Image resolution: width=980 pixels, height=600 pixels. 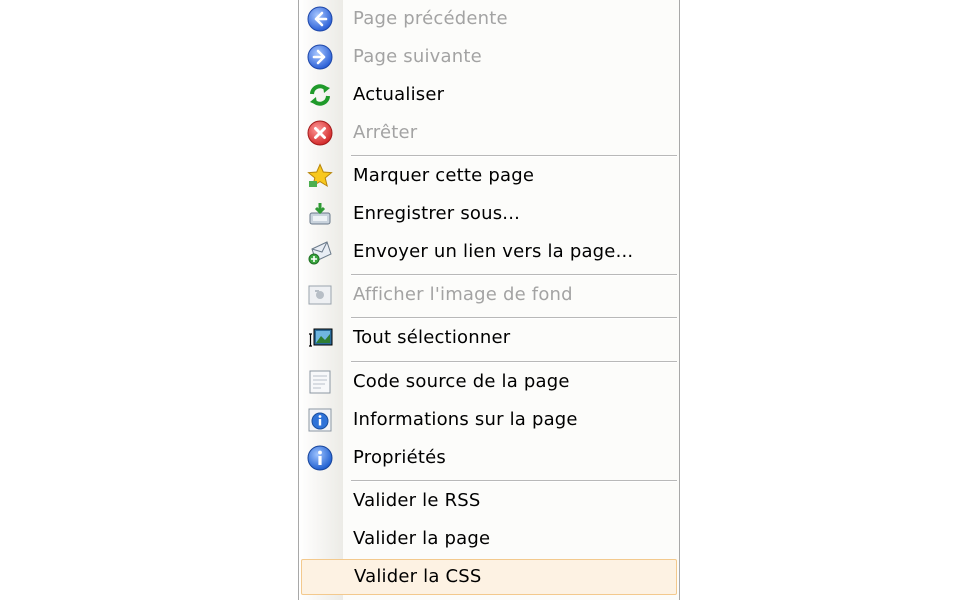 I want to click on menu-item-back: Page précédente, so click(x=489, y=19).